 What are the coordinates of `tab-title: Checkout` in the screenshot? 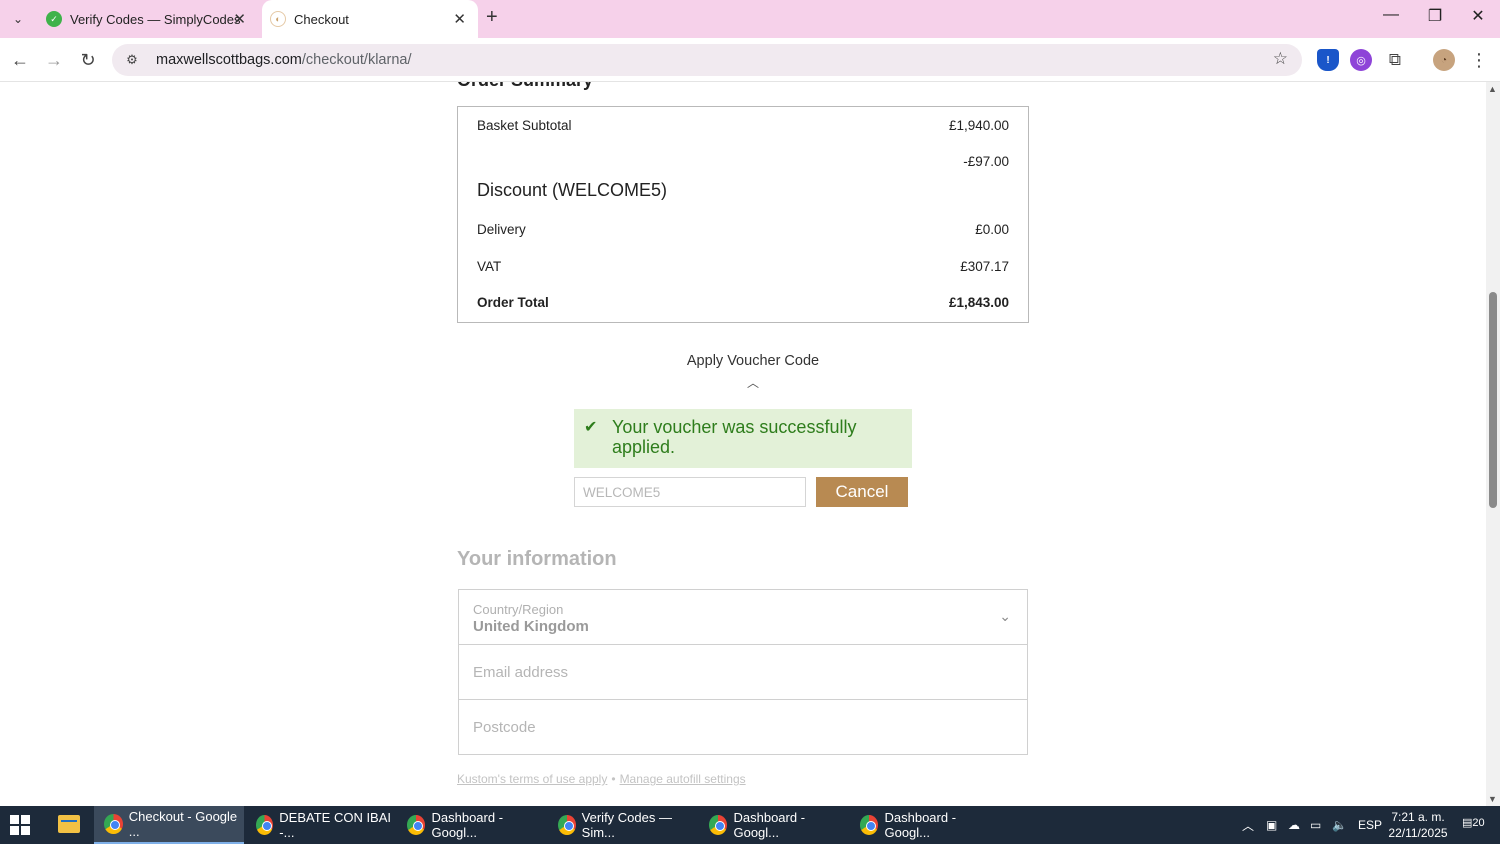 It's located at (321, 19).